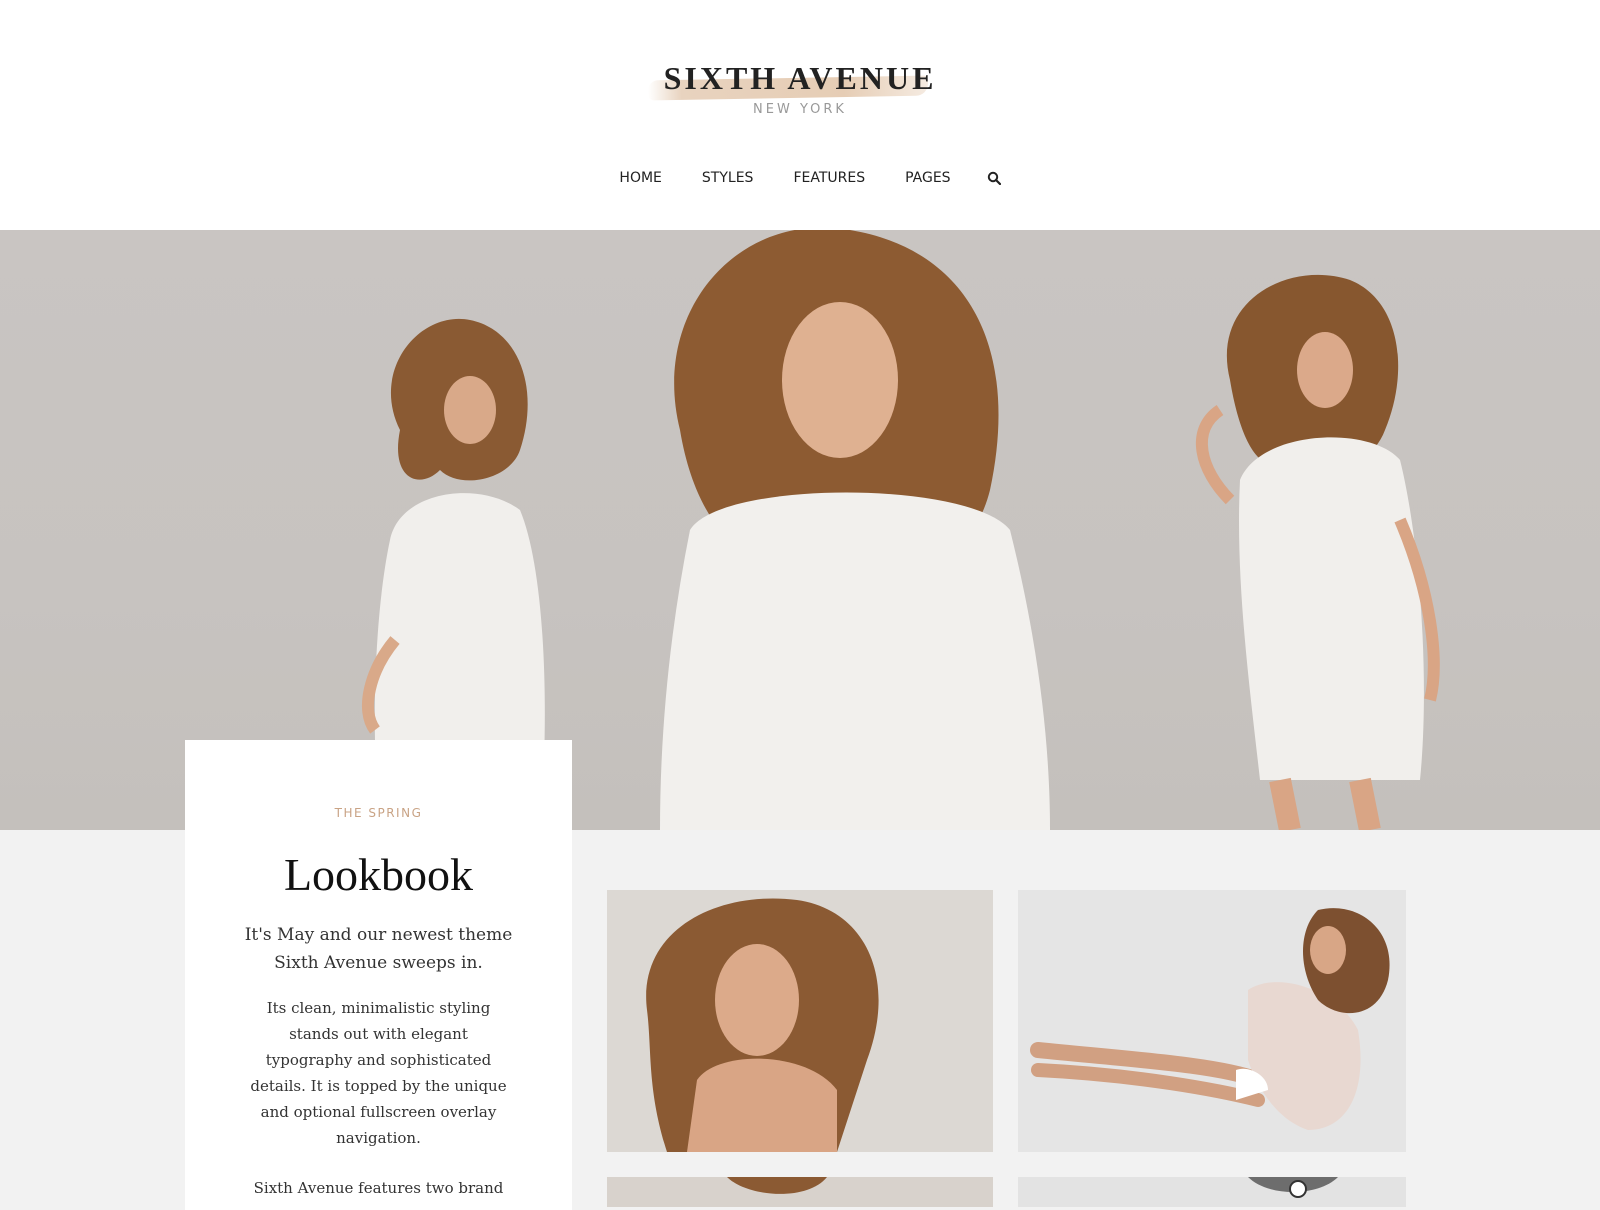  I want to click on photo-1-model, so click(762, 1025).